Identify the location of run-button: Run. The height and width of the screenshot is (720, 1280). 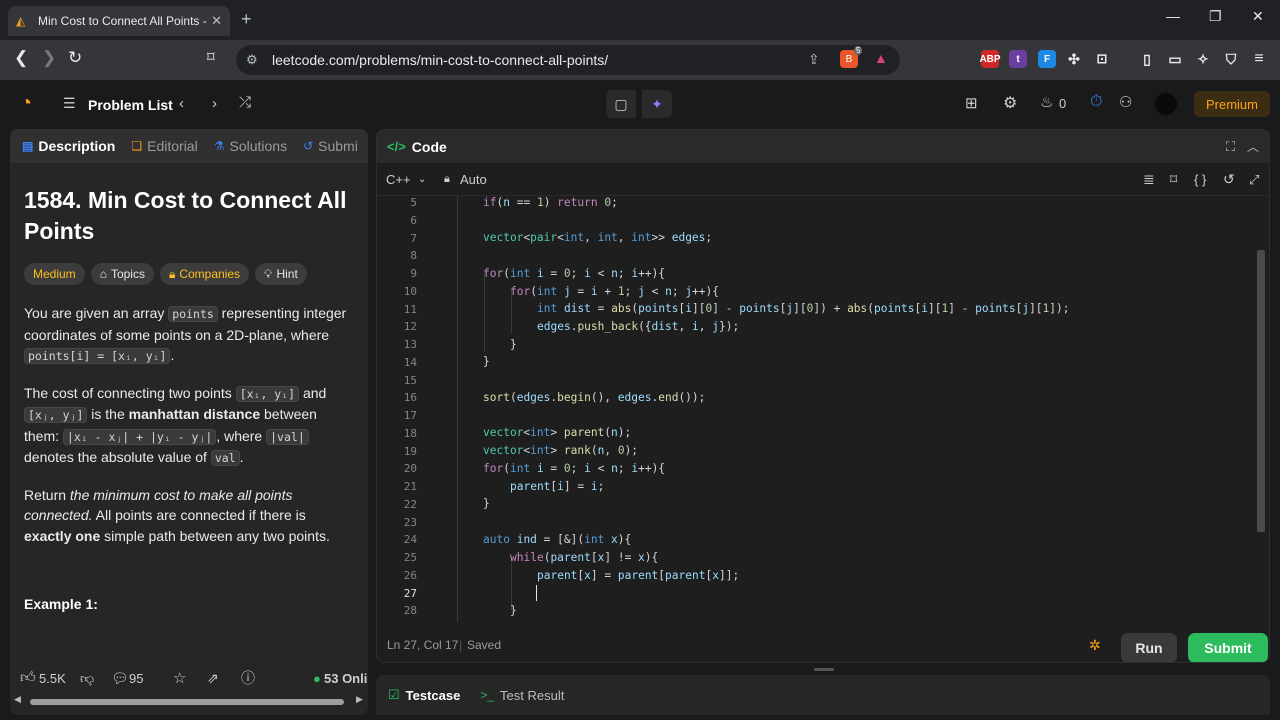
(1149, 647).